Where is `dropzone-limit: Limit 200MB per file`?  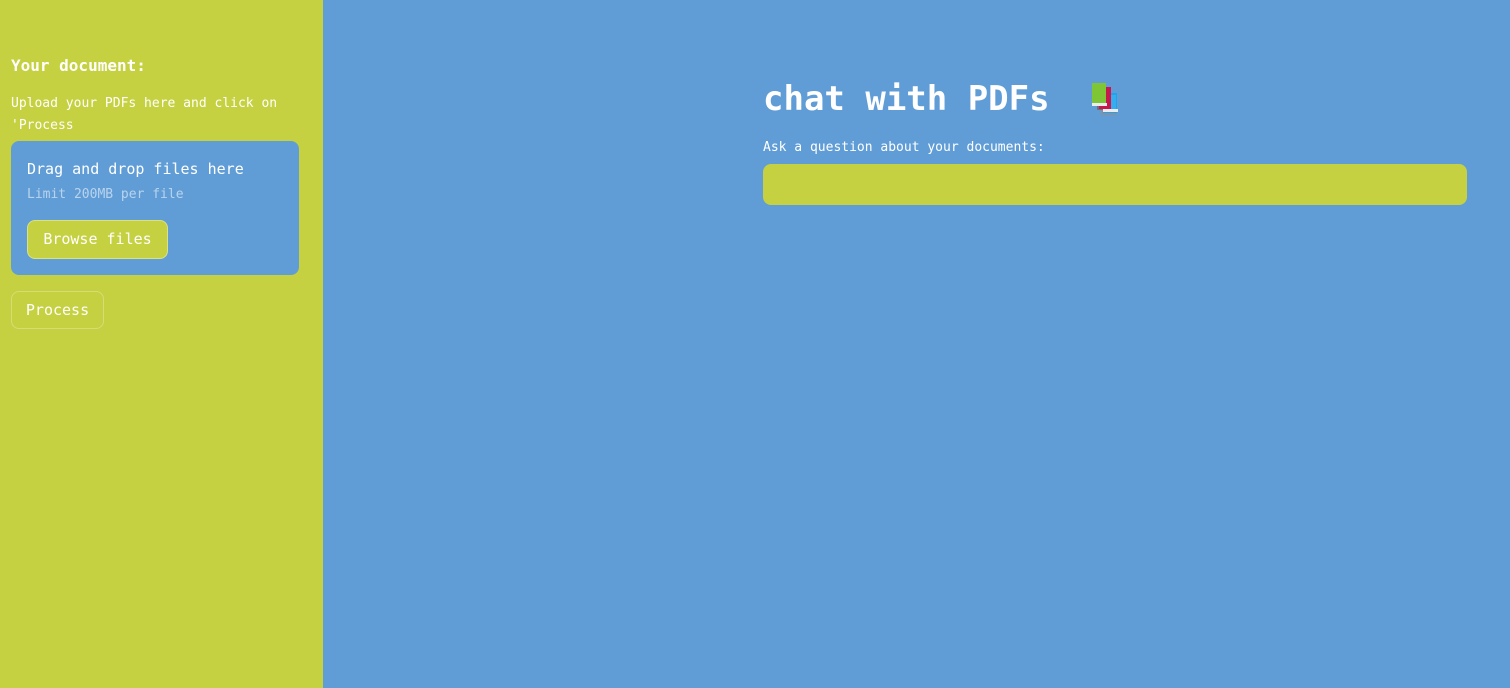 dropzone-limit: Limit 200MB per file is located at coordinates (105, 194).